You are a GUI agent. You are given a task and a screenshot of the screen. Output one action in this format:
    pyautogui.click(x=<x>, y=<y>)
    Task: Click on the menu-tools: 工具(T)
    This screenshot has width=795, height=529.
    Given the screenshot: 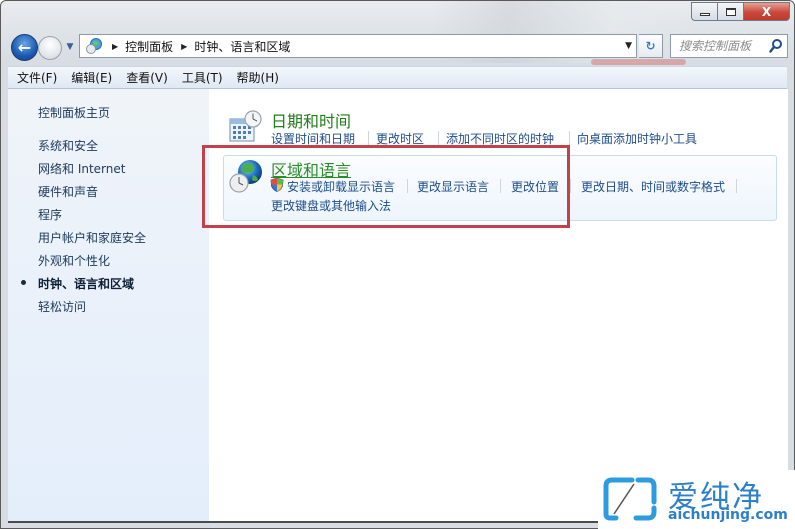 What is the action you would take?
    pyautogui.click(x=202, y=77)
    